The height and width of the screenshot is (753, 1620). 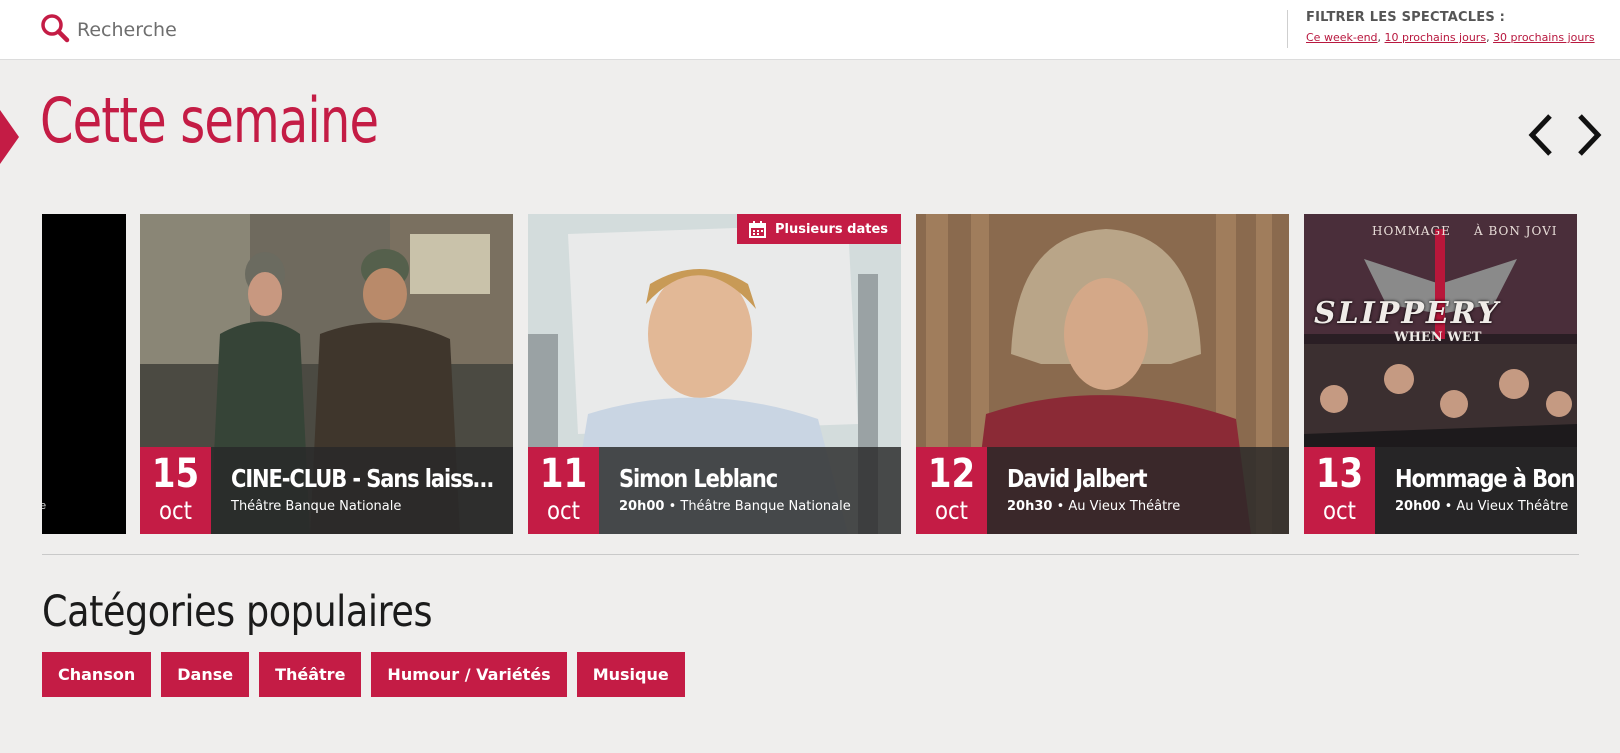 I want to click on event-date: 11 oct, so click(x=563, y=490).